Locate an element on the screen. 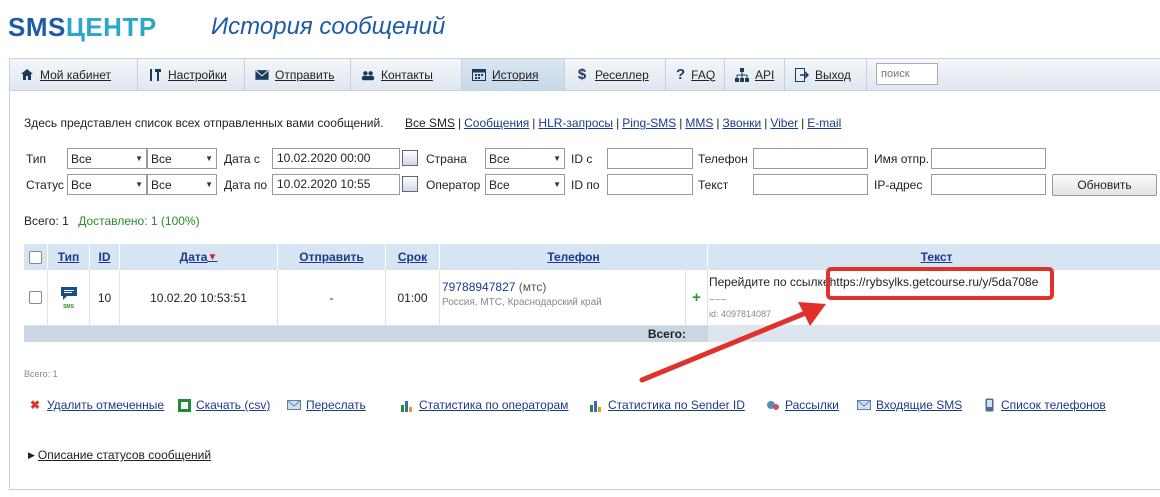 The height and width of the screenshot is (497, 1160). action-label: Статистика по Sender ID is located at coordinates (676, 405).